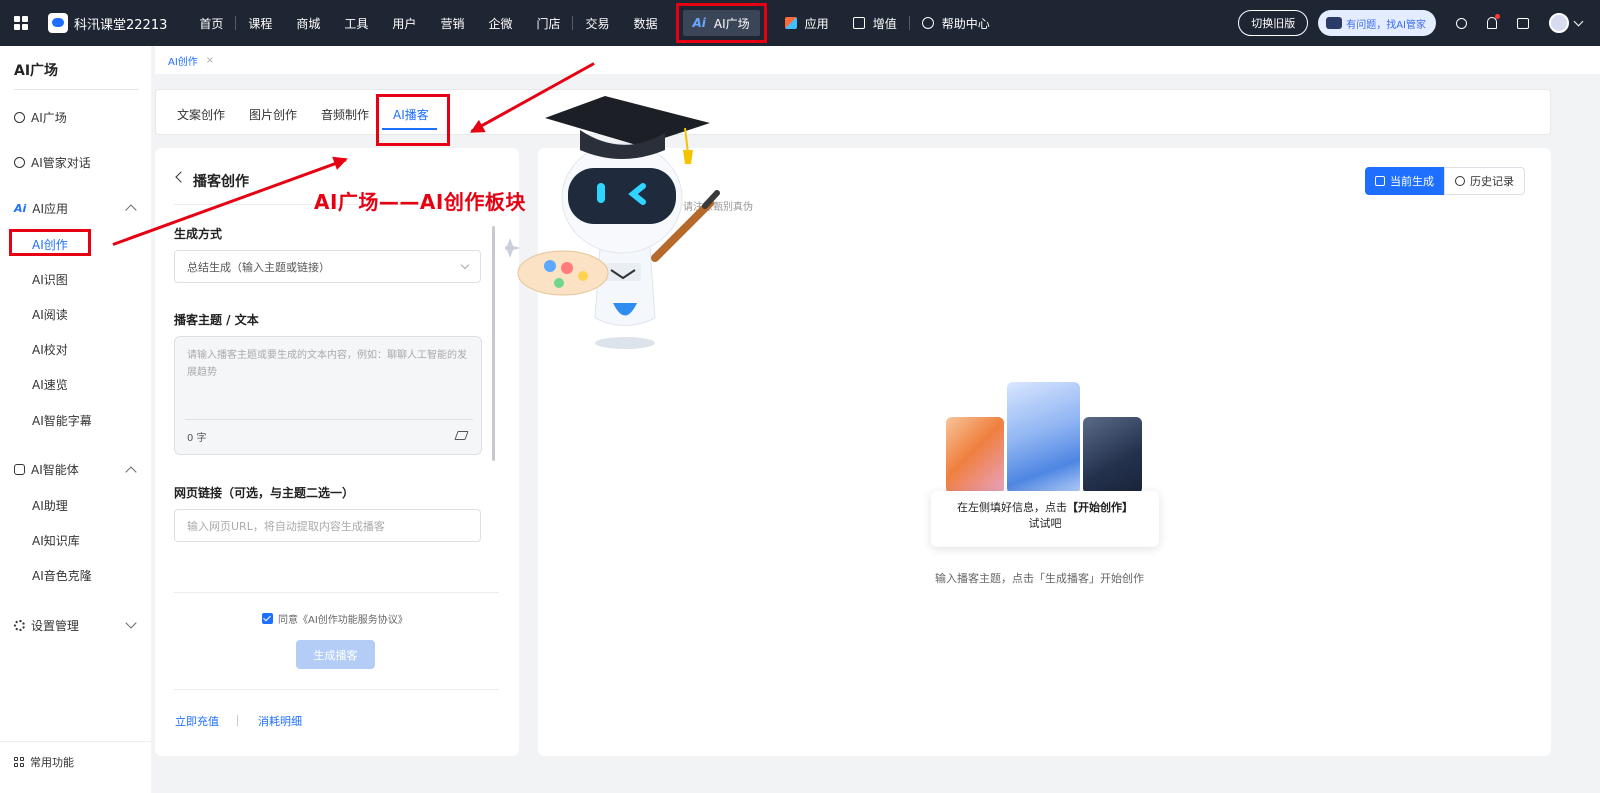 The image size is (1600, 793). I want to click on sidebar-item-ai-assistant: AI助理, so click(50, 505).